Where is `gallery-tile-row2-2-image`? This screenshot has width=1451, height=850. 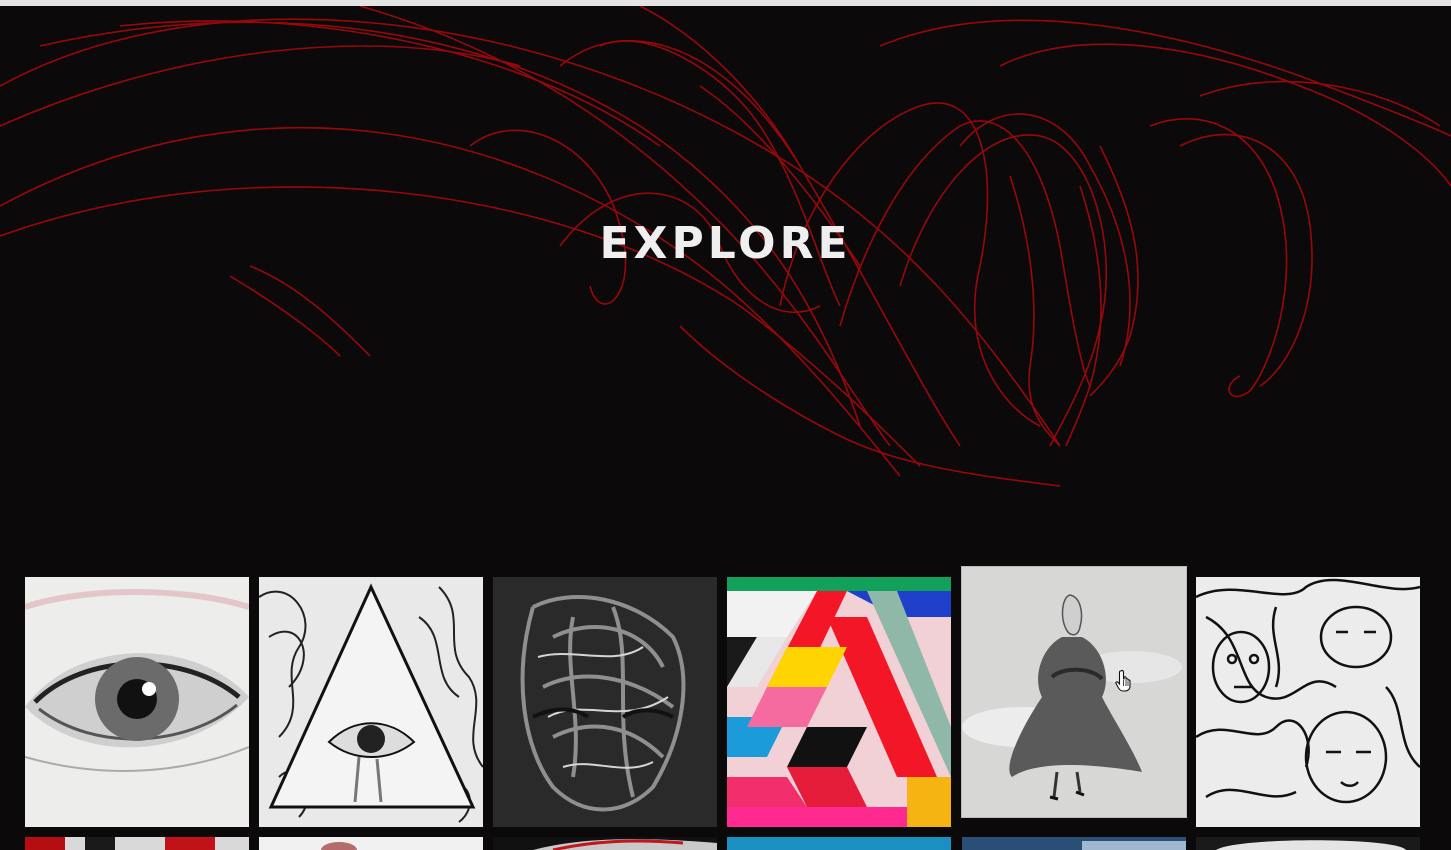 gallery-tile-row2-2-image is located at coordinates (371, 843).